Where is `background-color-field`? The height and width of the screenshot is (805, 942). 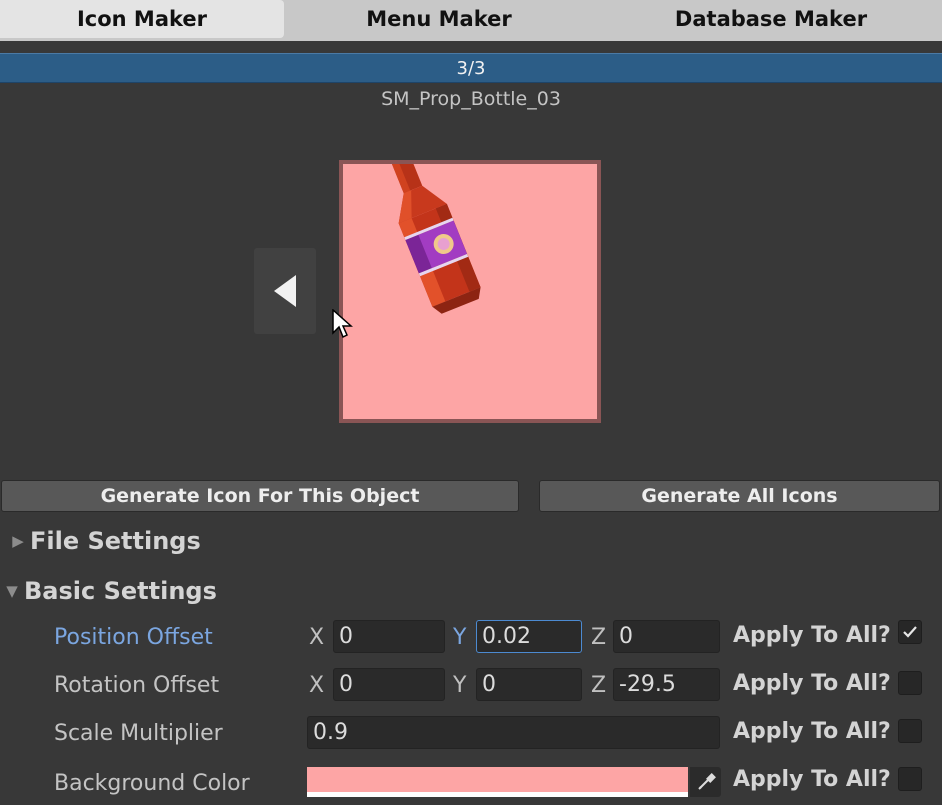 background-color-field is located at coordinates (497, 782).